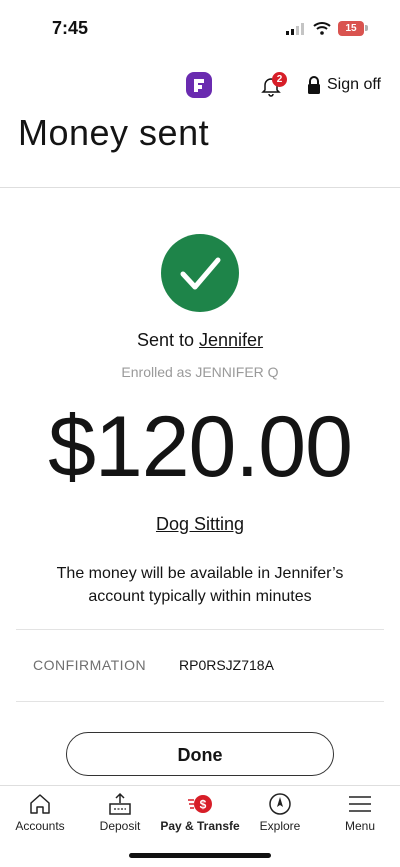  Describe the element at coordinates (314, 85) in the screenshot. I see `lock-icon` at that location.